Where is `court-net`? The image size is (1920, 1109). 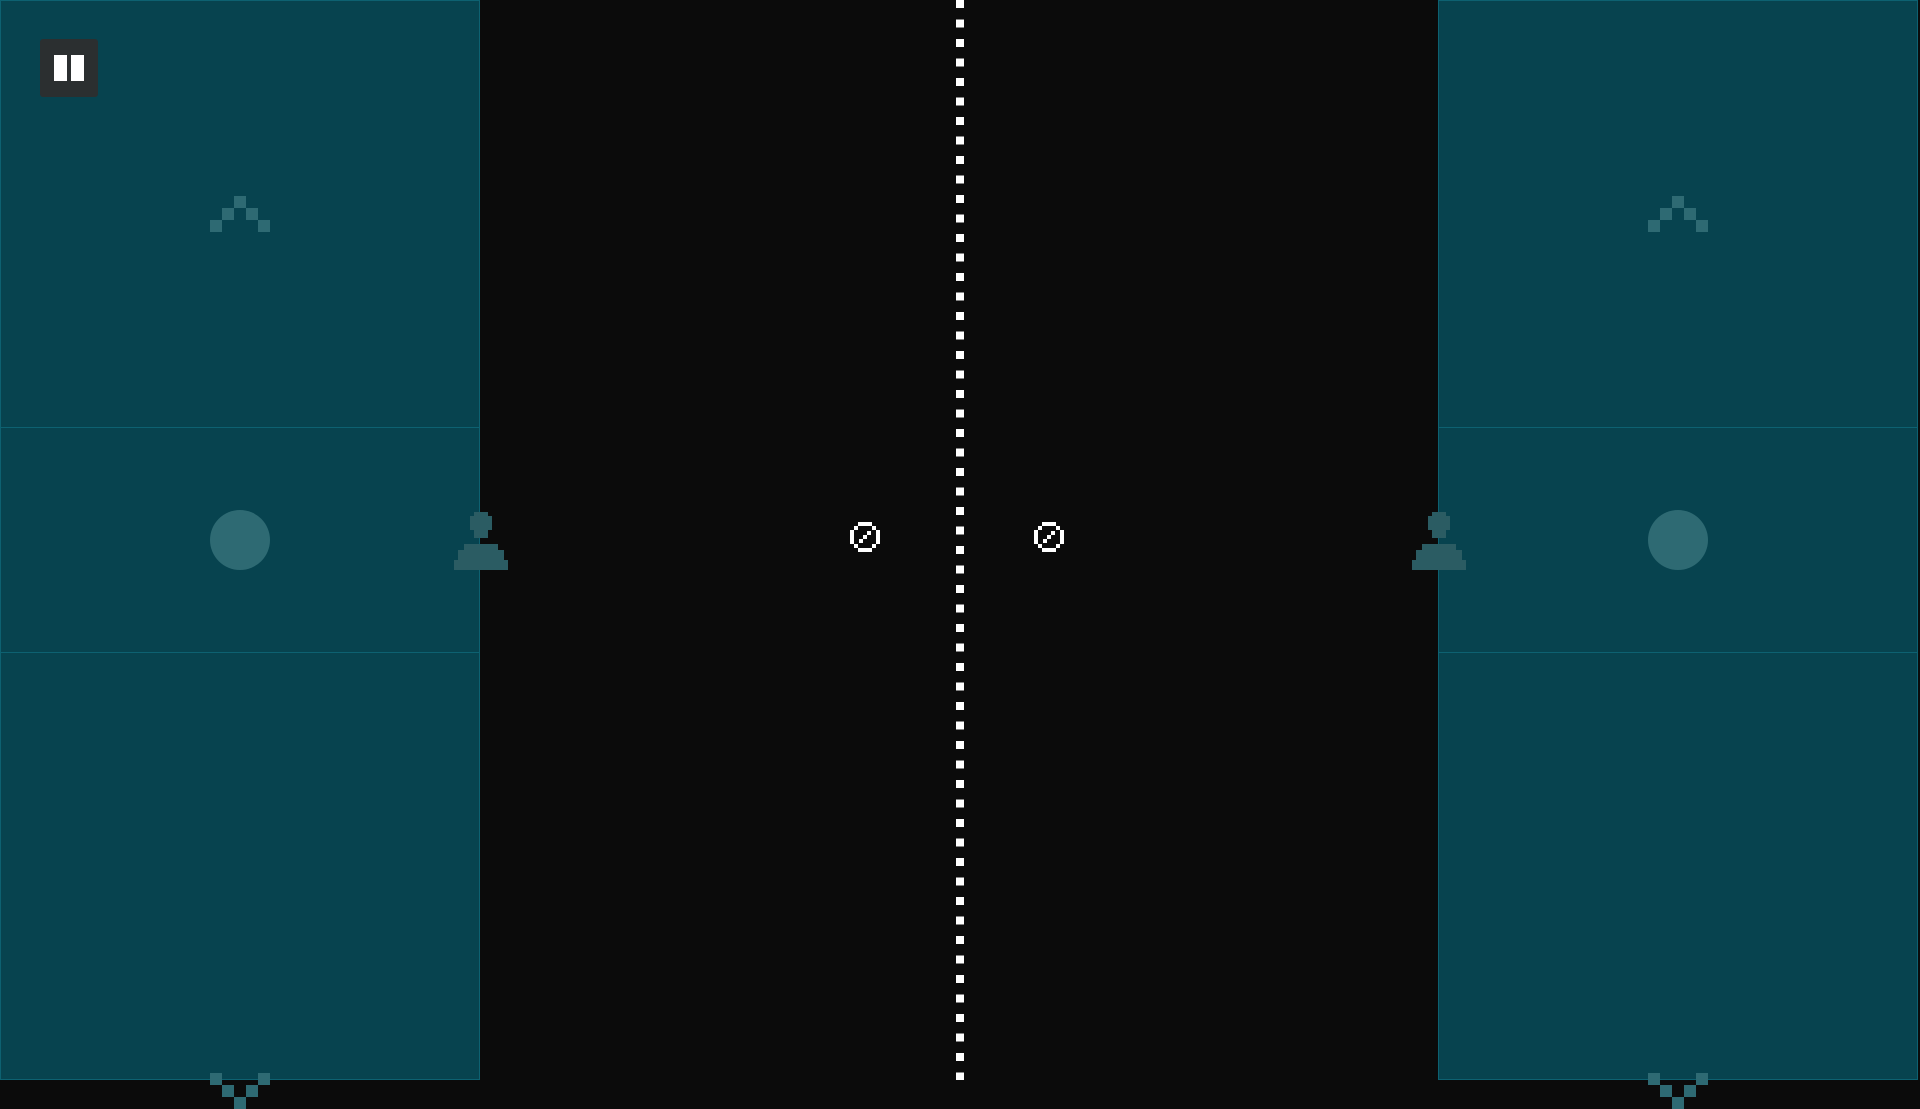 court-net is located at coordinates (960, 540).